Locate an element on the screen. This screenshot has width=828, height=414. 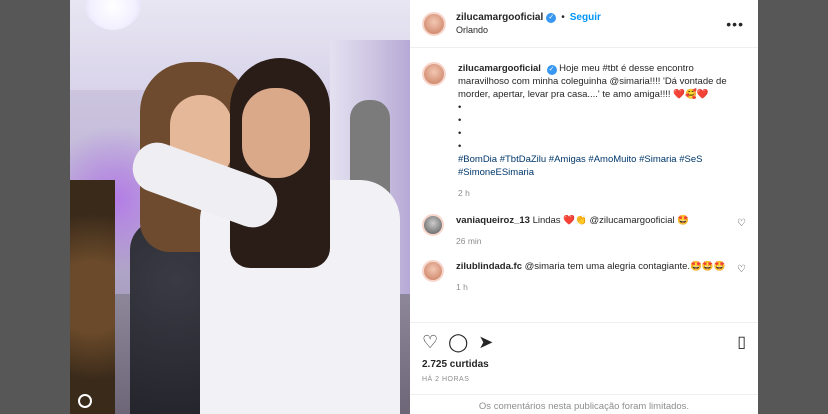
comment-text: @simaria tem uma alegria contagiante.🤩🤩🤩 is located at coordinates (625, 266).